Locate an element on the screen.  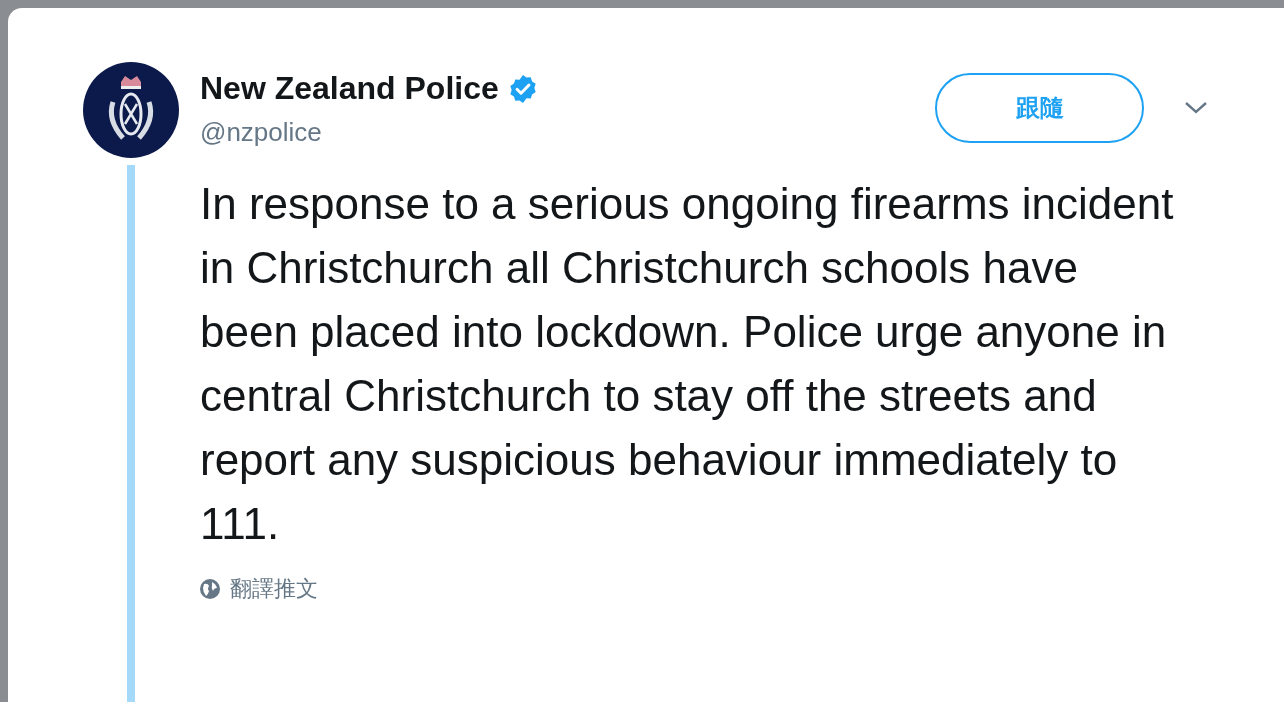
chevron-down-icon is located at coordinates (1196, 108).